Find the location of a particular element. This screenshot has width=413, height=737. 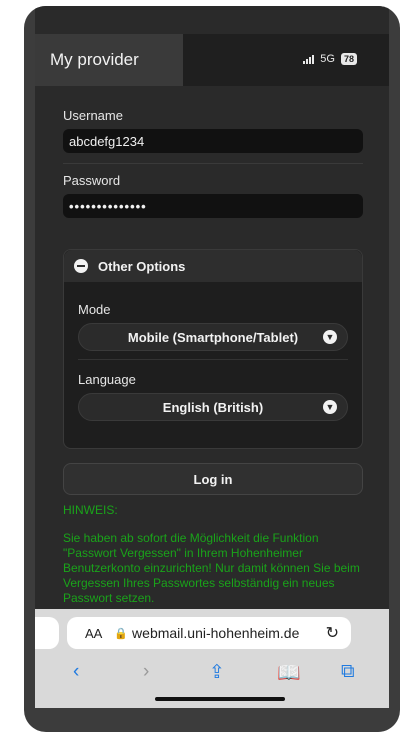

password-label: Password is located at coordinates (92, 180).